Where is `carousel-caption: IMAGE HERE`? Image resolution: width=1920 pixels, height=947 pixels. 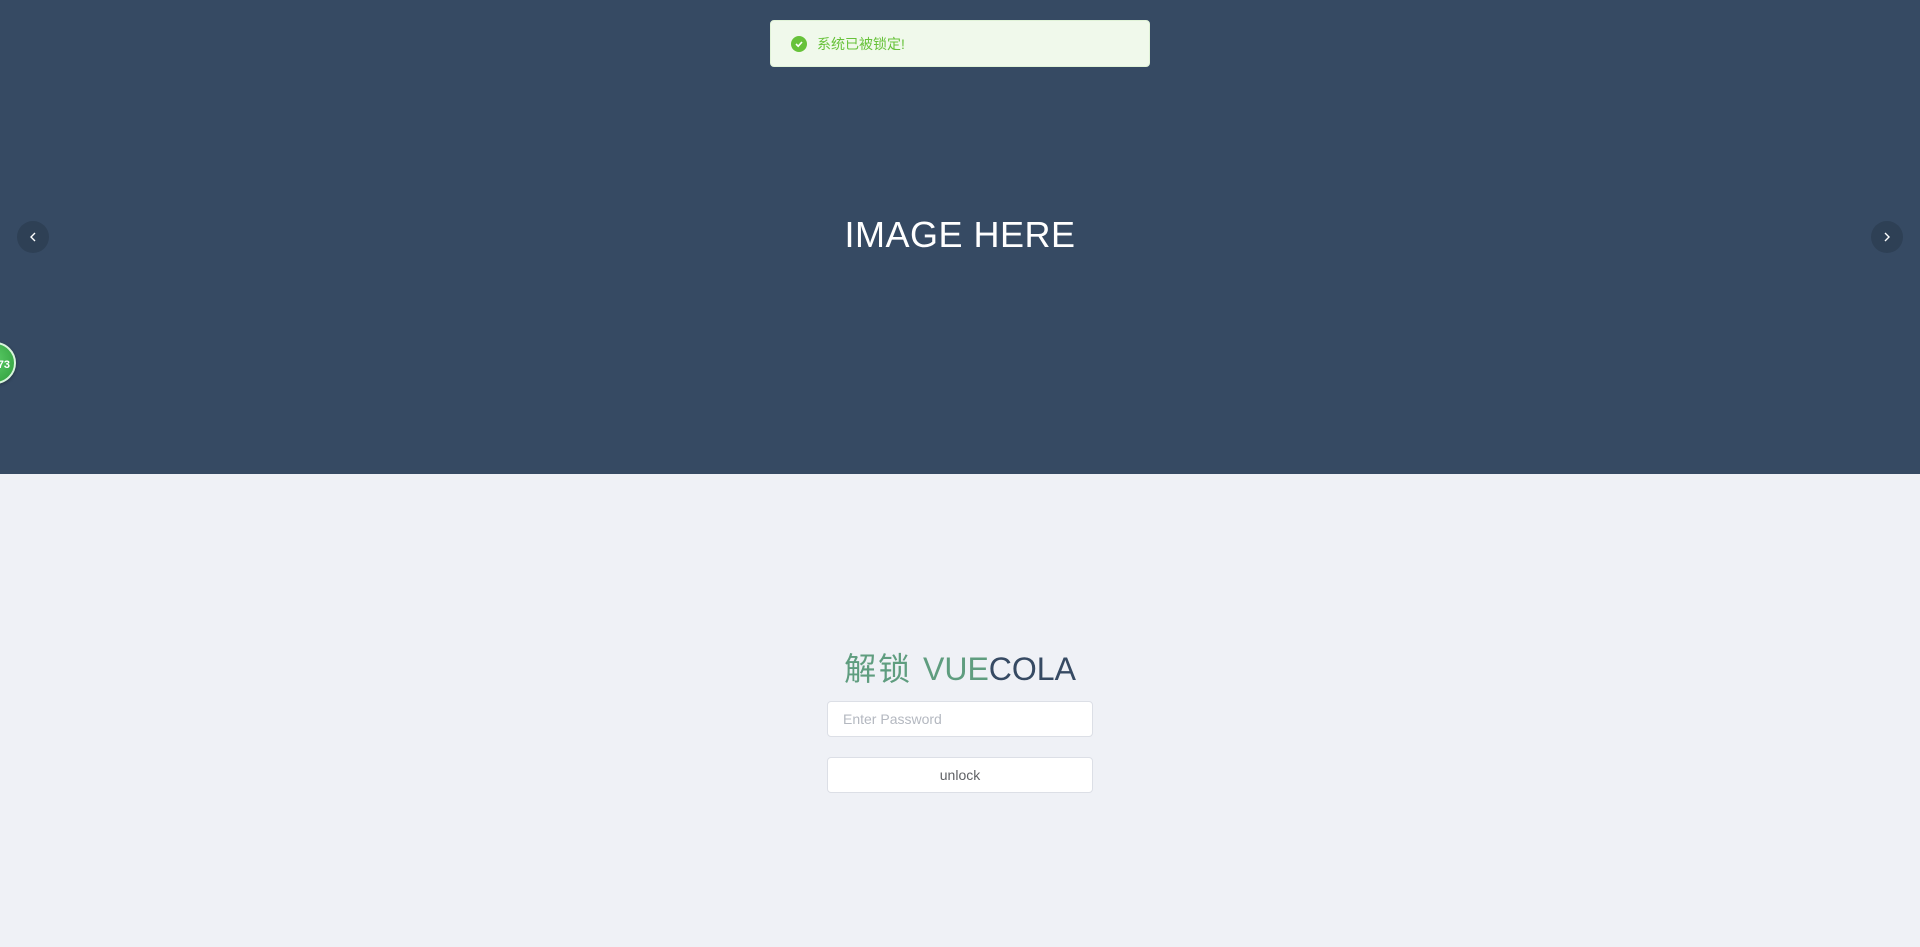
carousel-caption: IMAGE HERE is located at coordinates (960, 234).